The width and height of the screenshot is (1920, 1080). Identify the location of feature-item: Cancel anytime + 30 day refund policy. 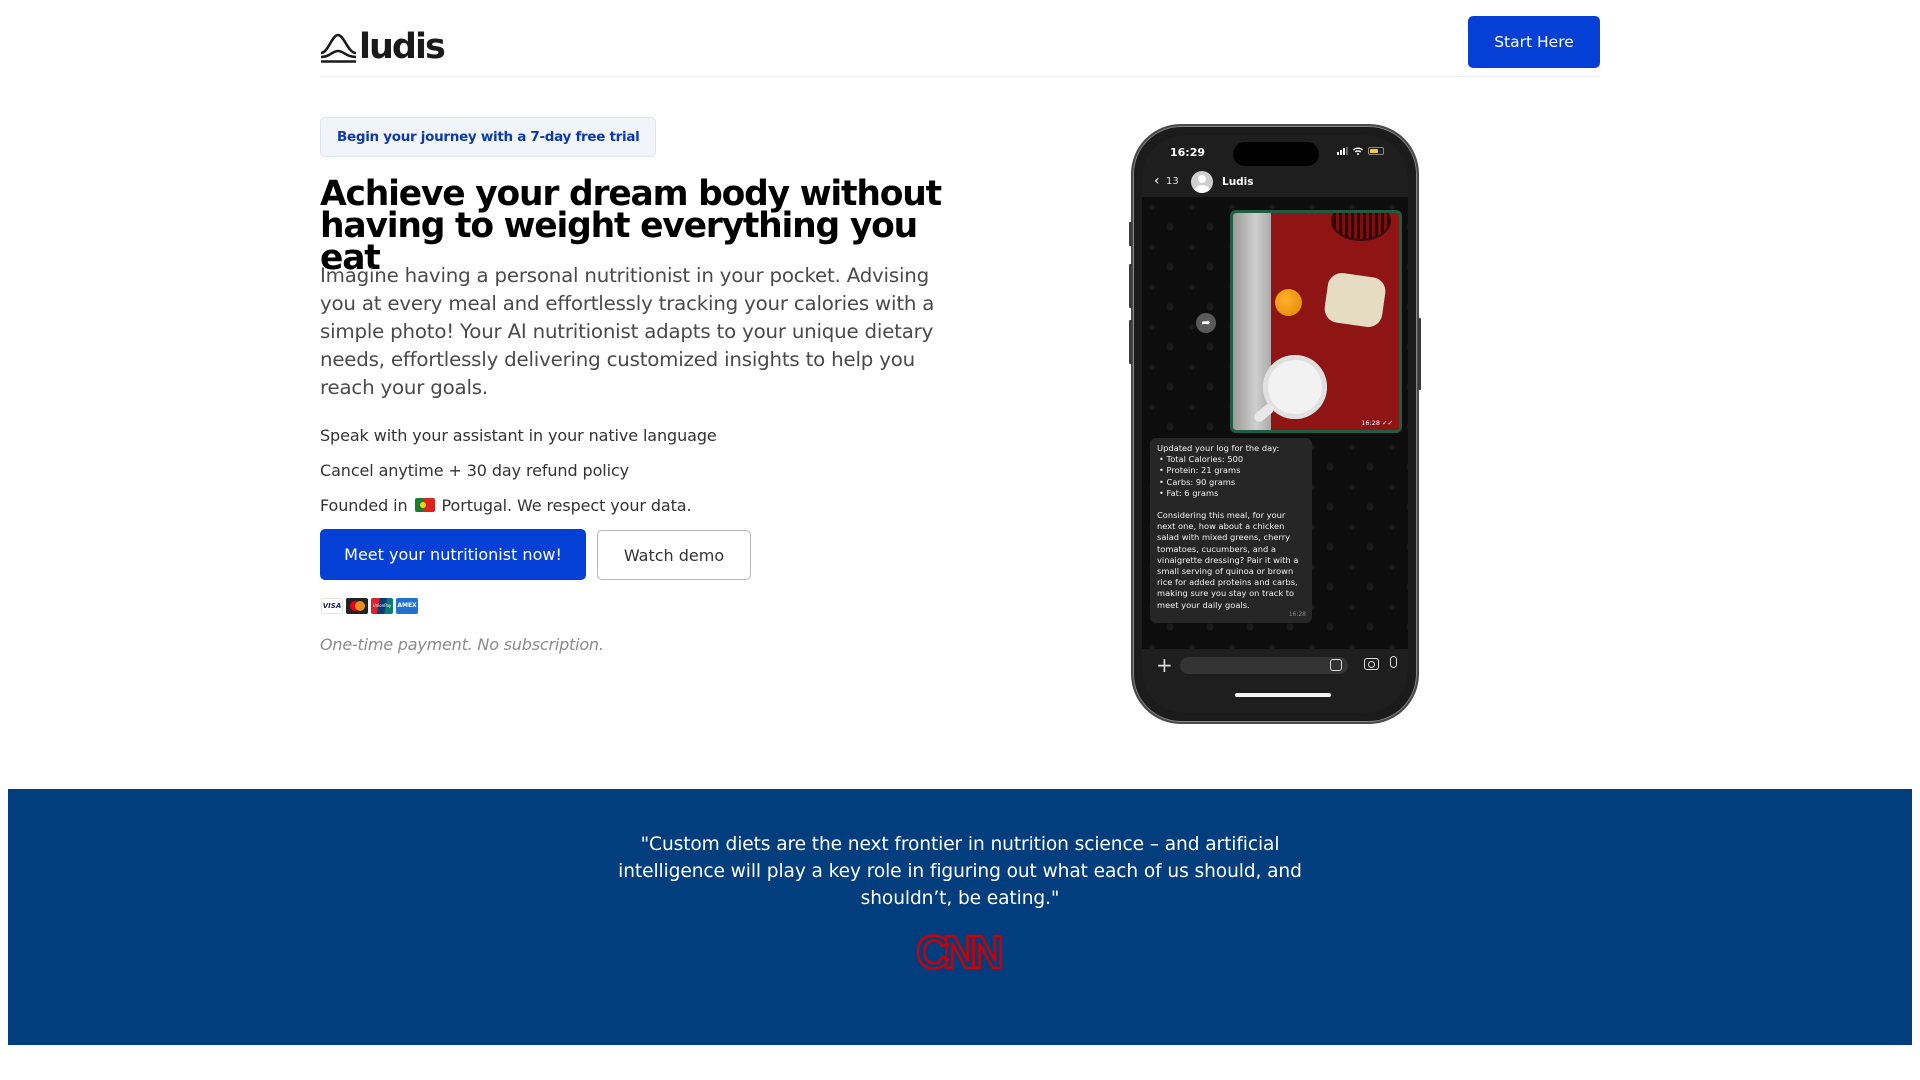
(640, 470).